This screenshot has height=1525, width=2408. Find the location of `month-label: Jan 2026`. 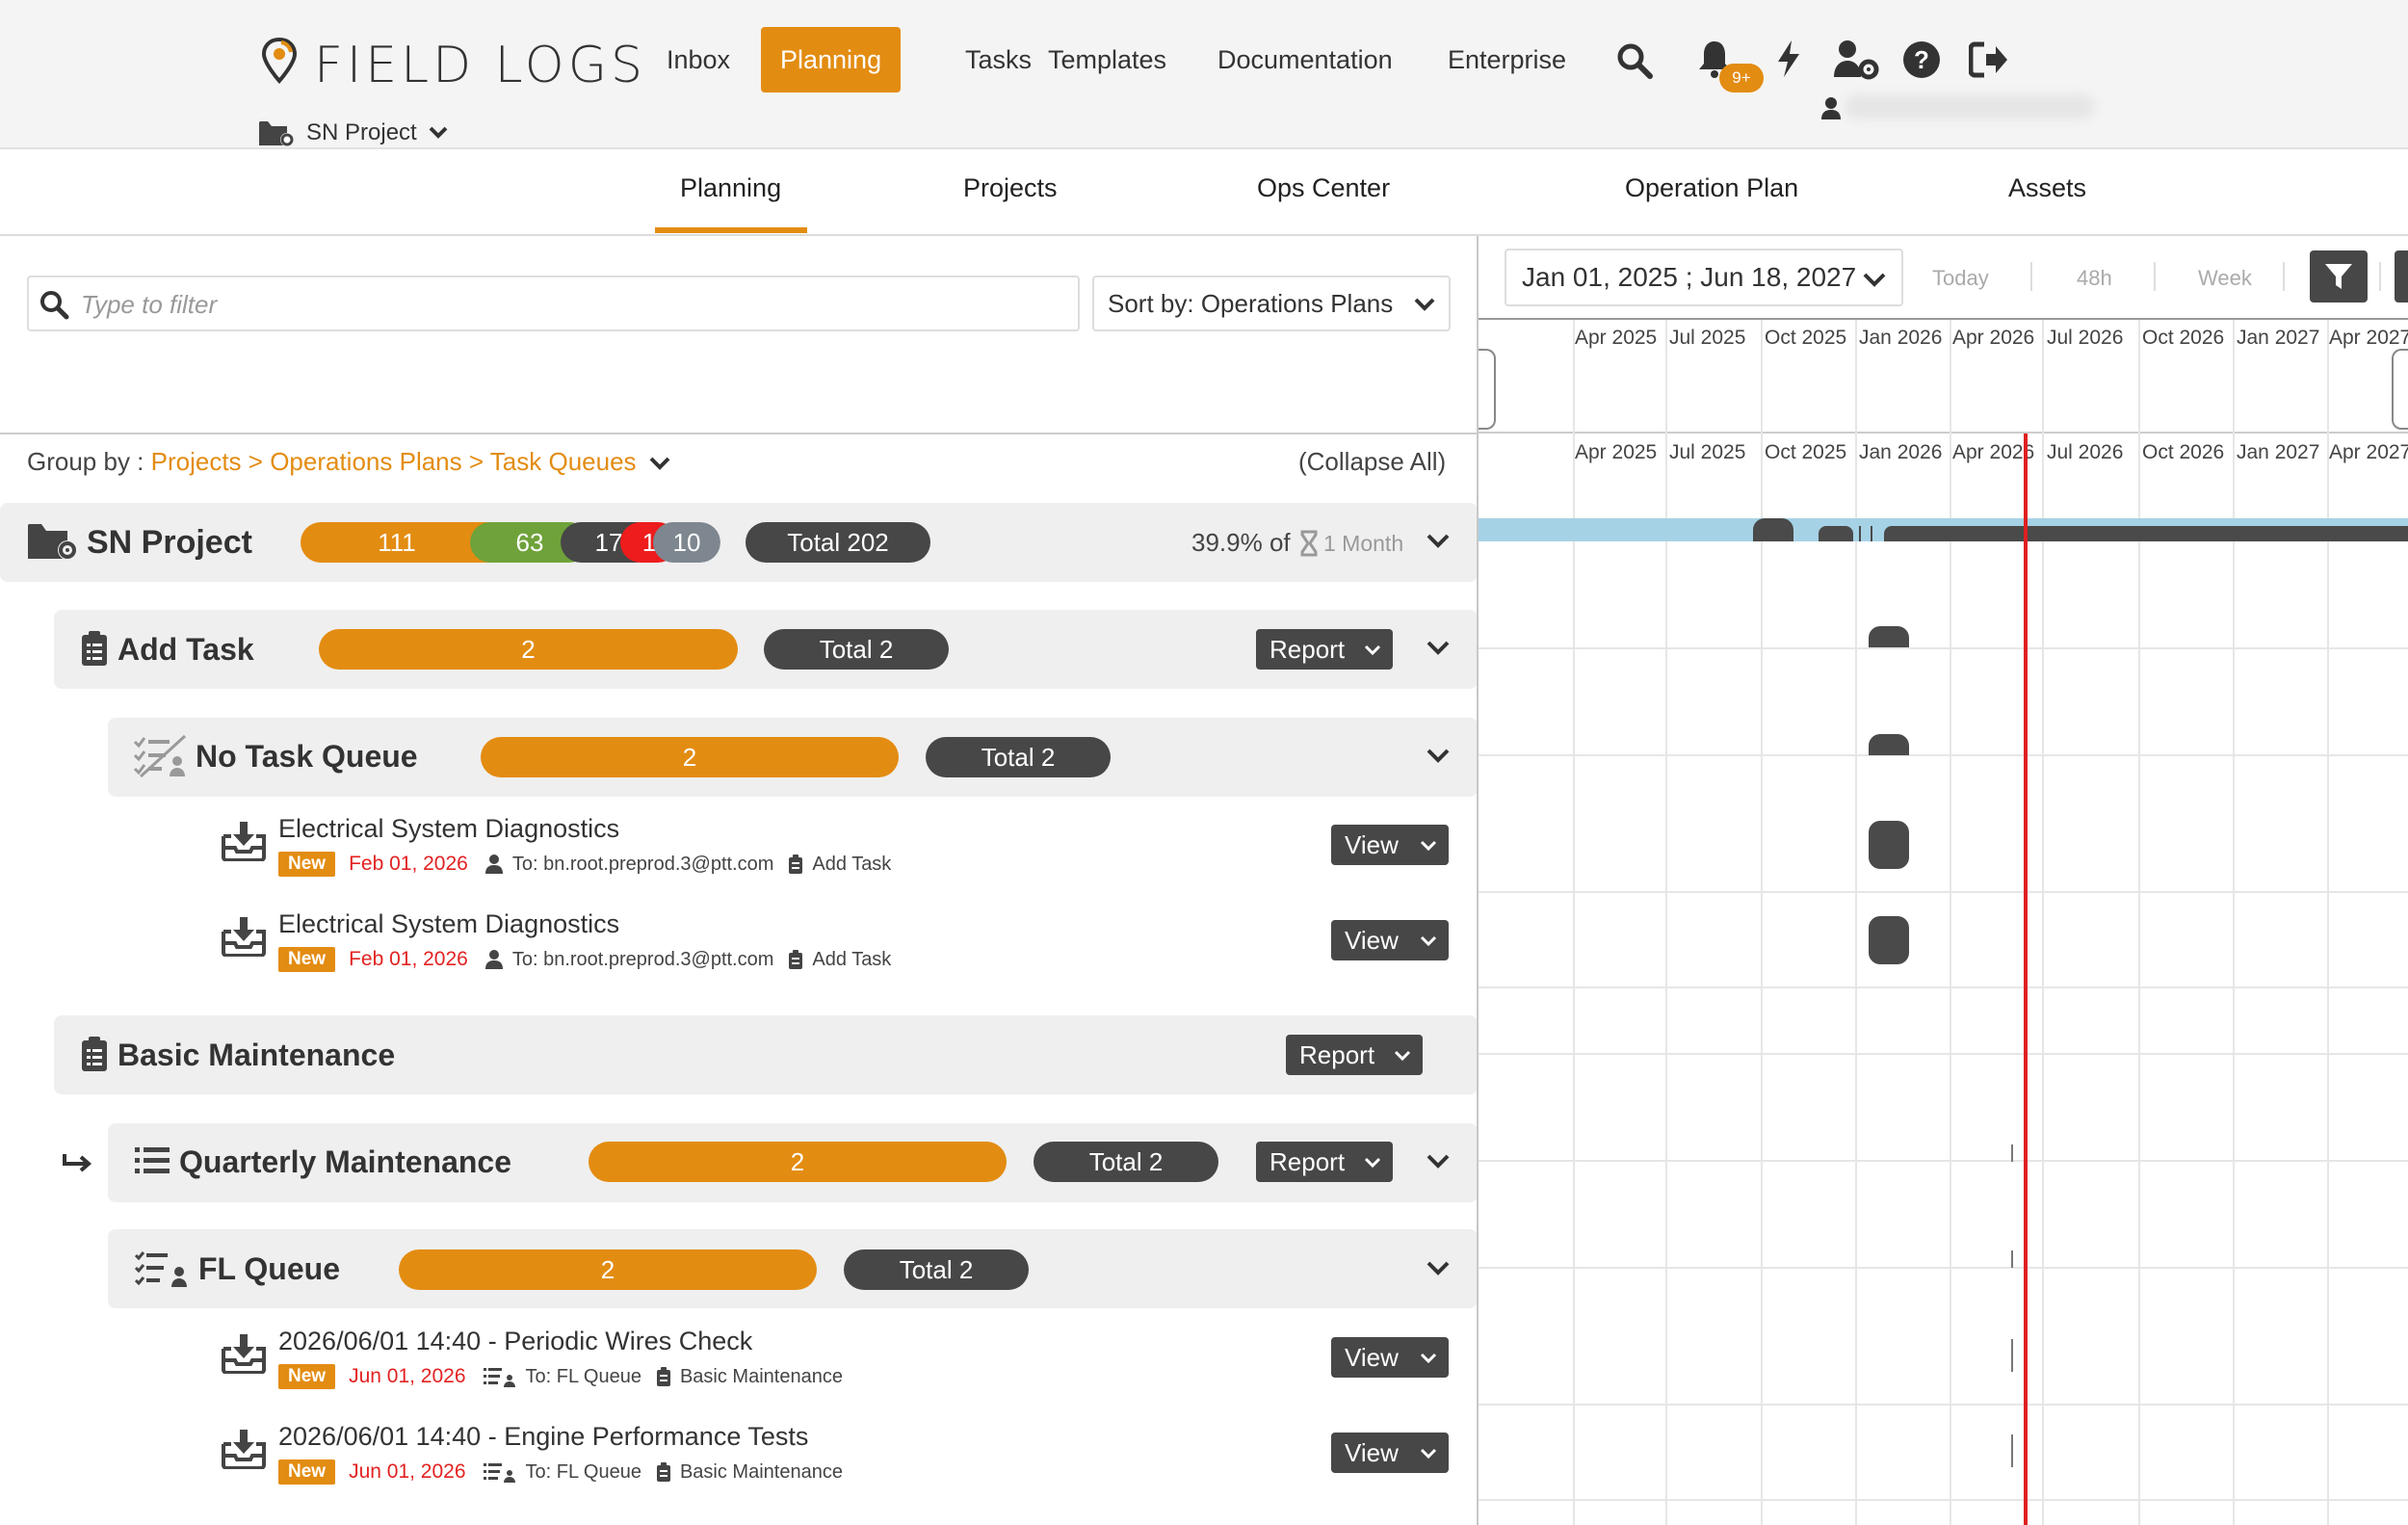

month-label: Jan 2026 is located at coordinates (1901, 338).